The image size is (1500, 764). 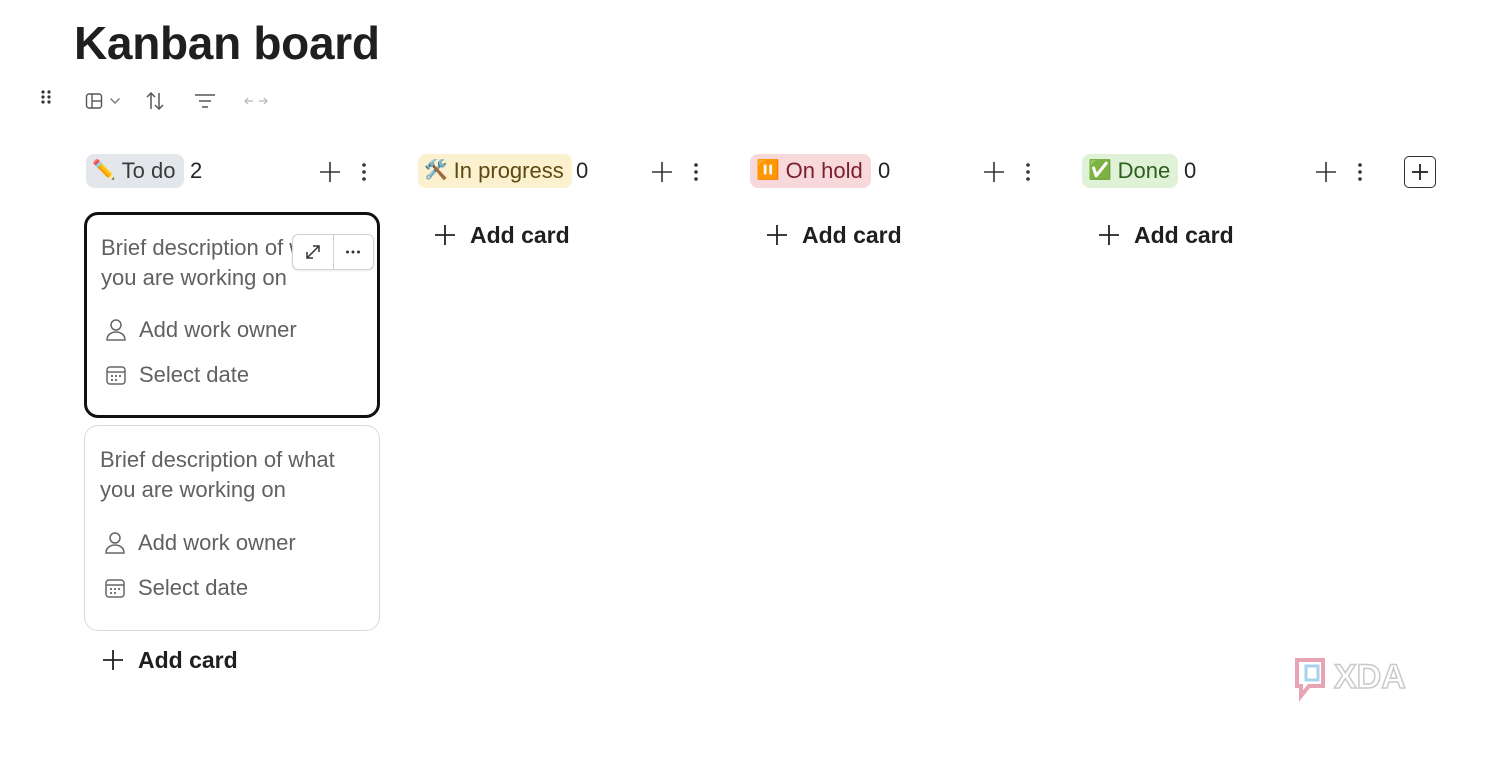 What do you see at coordinates (1232, 172) in the screenshot?
I see `column-header-done: ✅ Done 0` at bounding box center [1232, 172].